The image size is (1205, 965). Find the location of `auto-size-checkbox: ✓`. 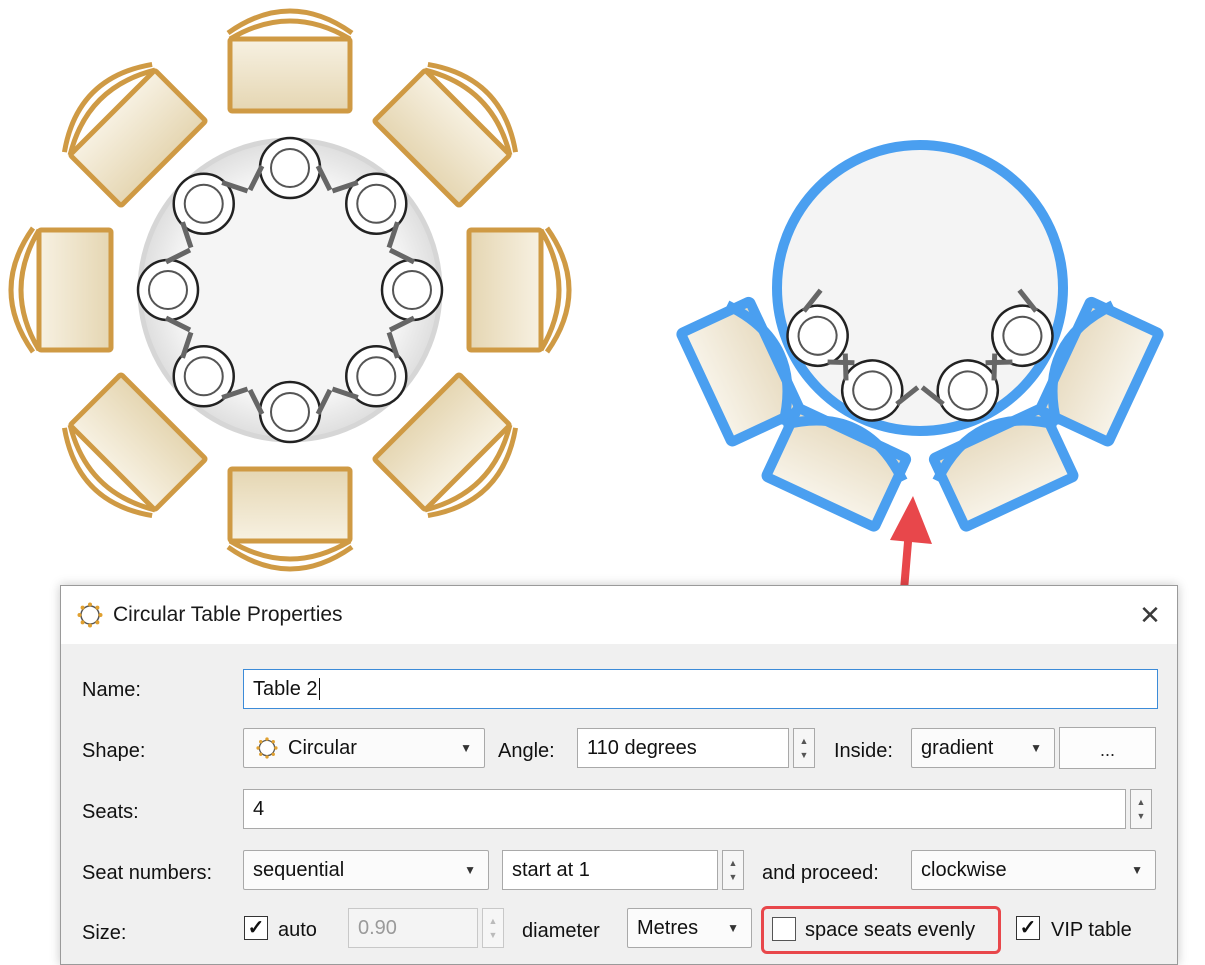

auto-size-checkbox: ✓ is located at coordinates (256, 928).